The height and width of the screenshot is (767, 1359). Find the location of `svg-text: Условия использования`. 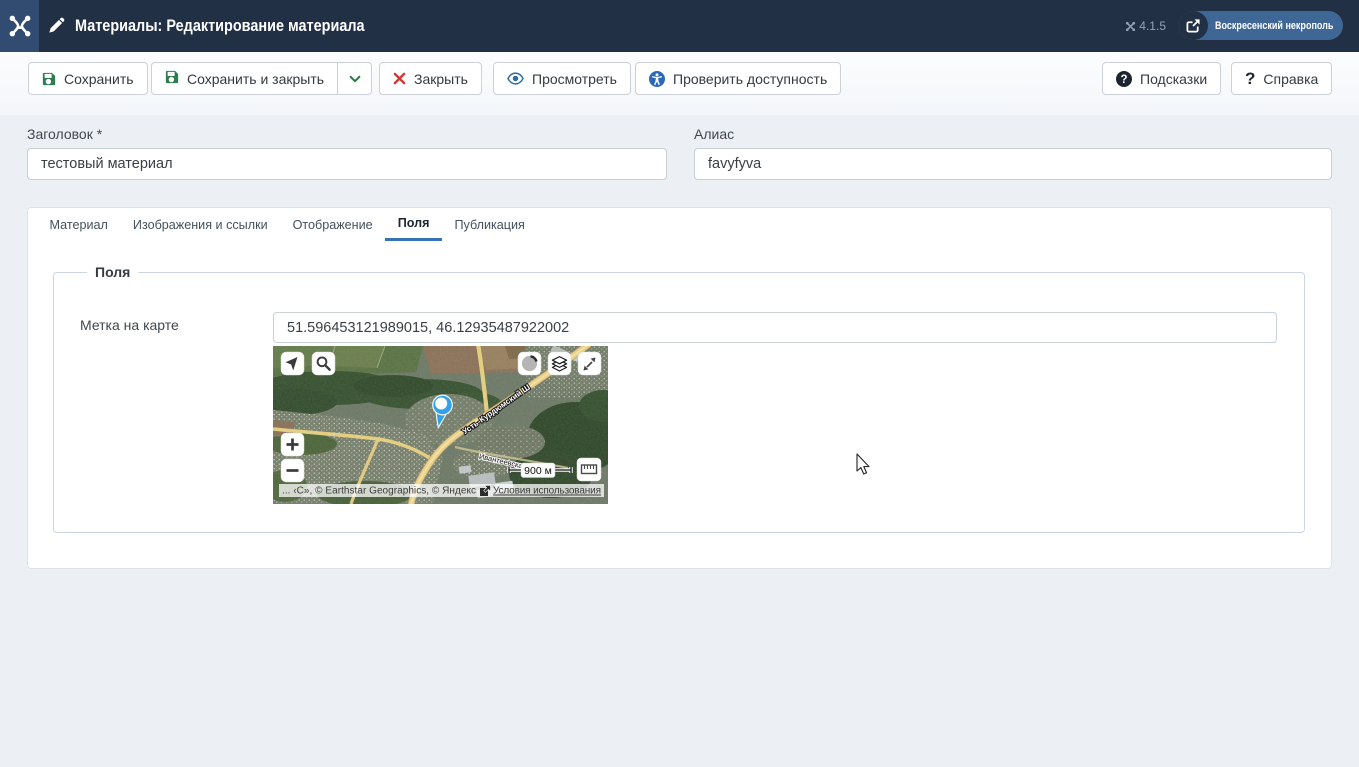

svg-text: Условия использования is located at coordinates (547, 491).